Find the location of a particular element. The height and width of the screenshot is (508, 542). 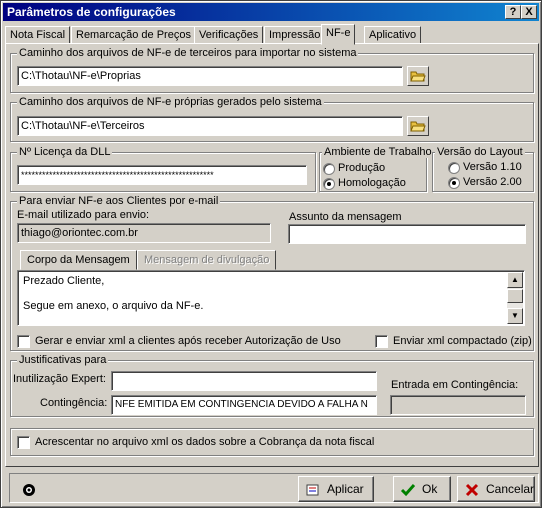

environment-legend: Ambiente de Trabalho is located at coordinates (378, 152).